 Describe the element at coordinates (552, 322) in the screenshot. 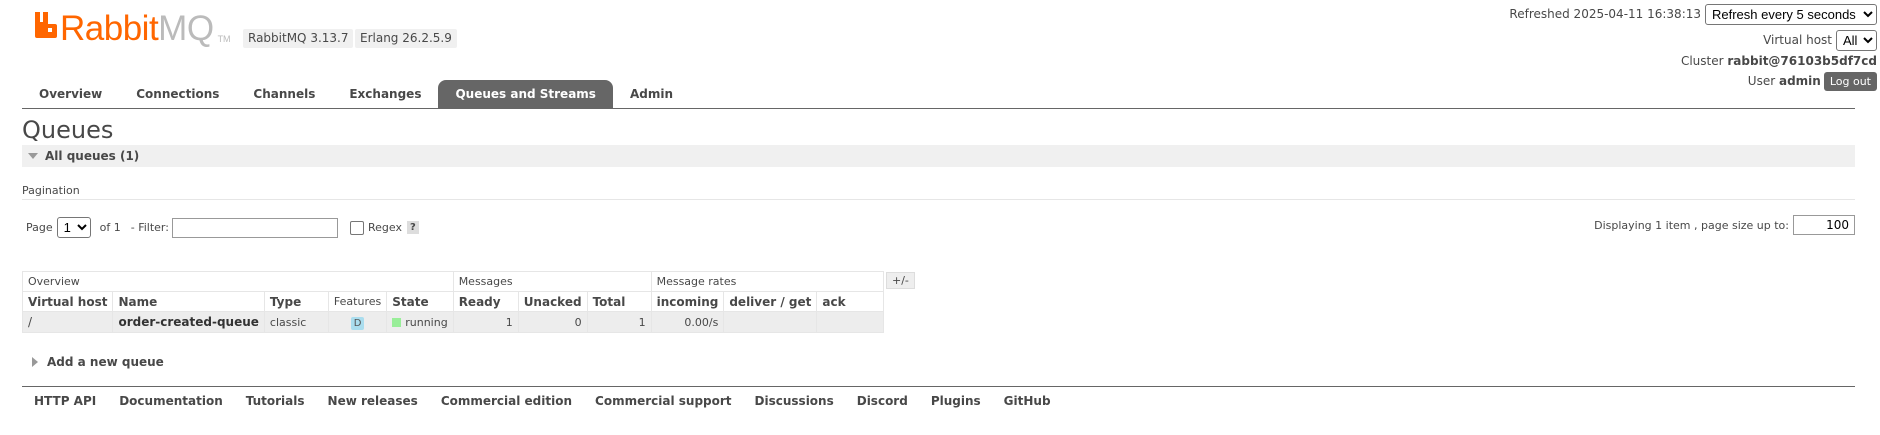

I see `cell-unacked: 0` at that location.